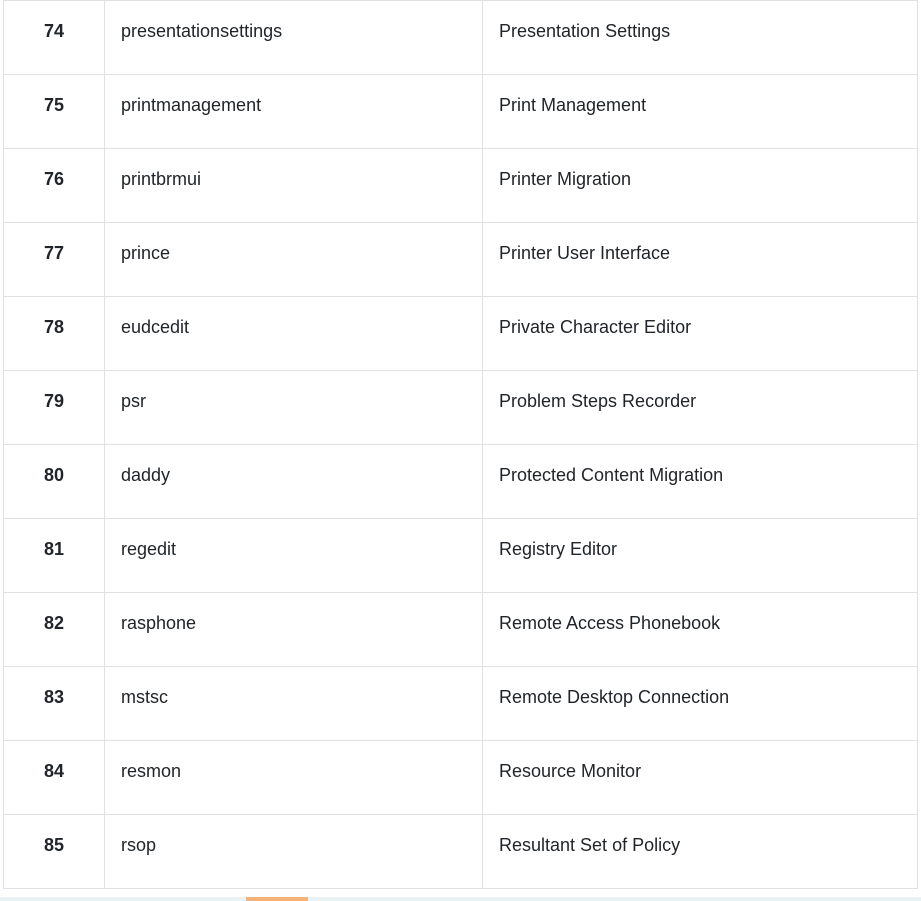 This screenshot has width=921, height=901. Describe the element at coordinates (700, 777) in the screenshot. I see `display-name-cell: Resource Monitor` at that location.